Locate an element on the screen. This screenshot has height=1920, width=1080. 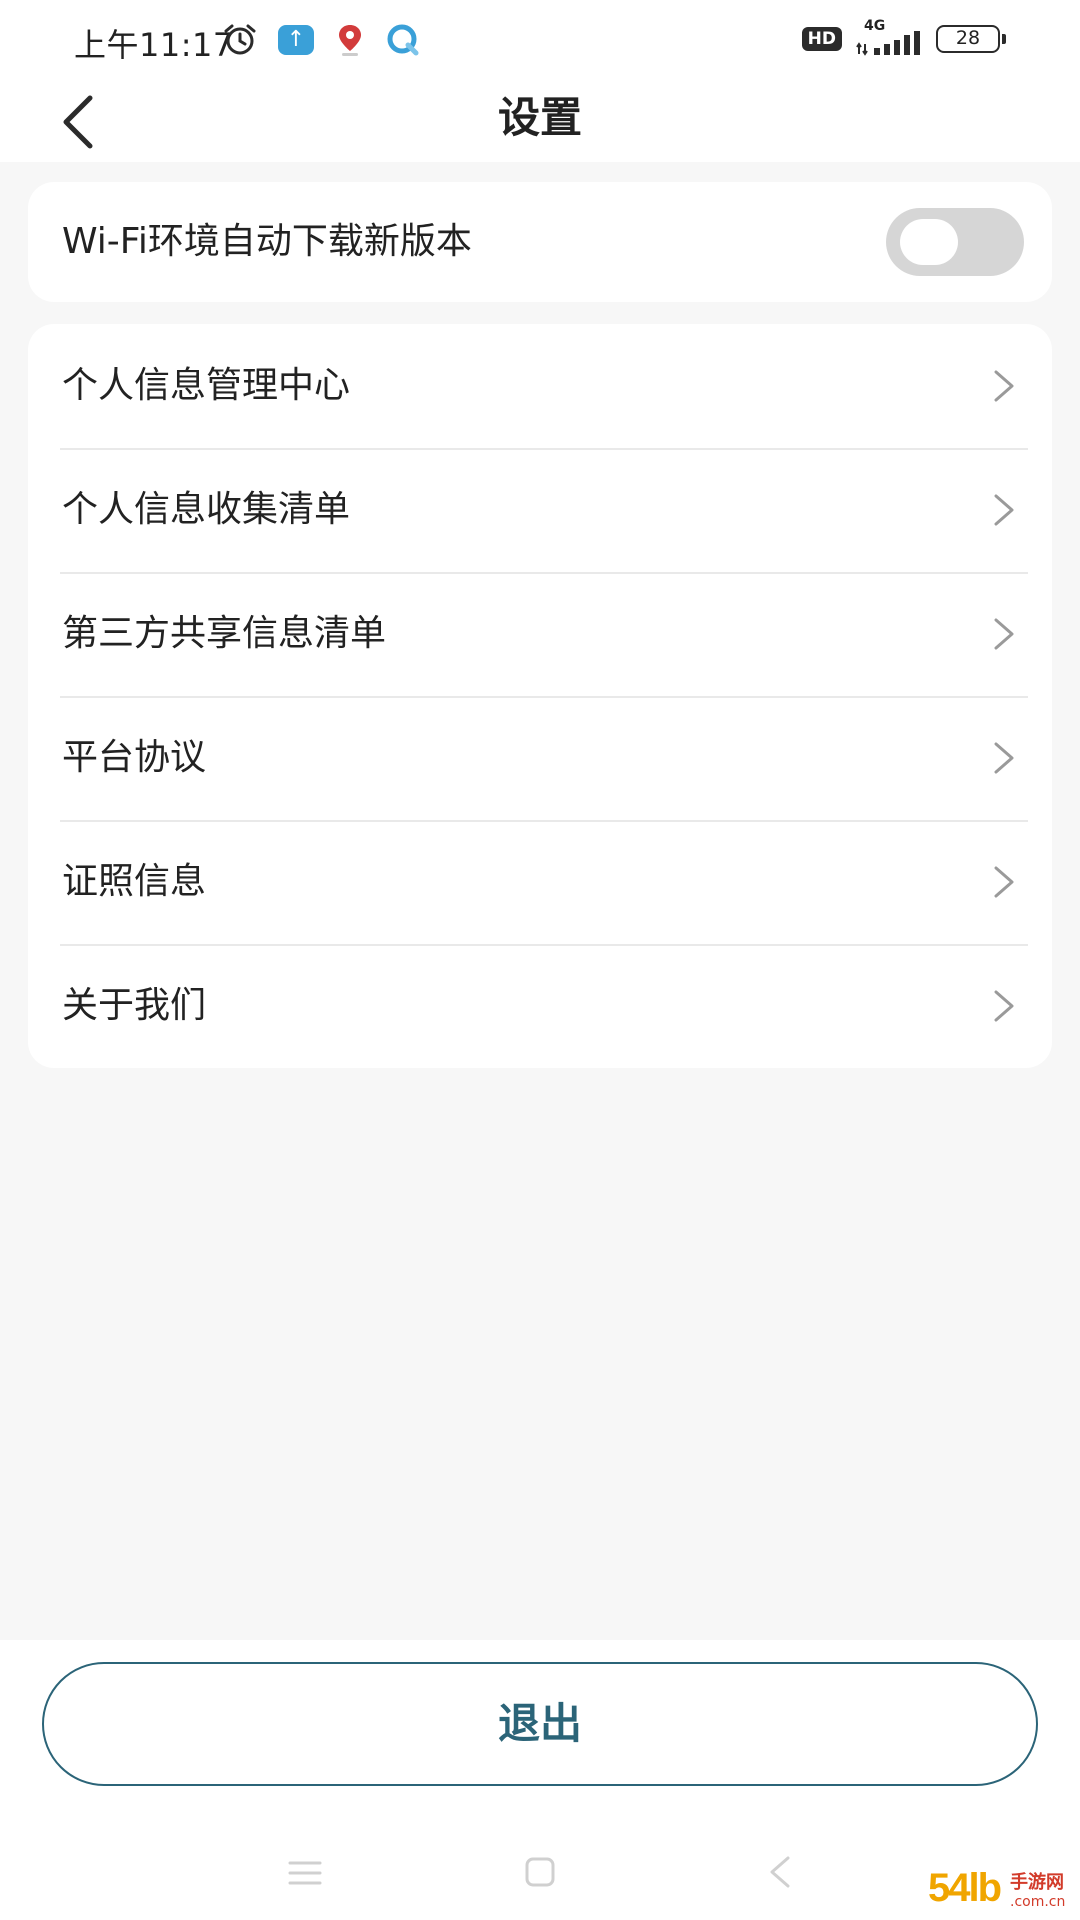
watermark-domain: .com.cn is located at coordinates (1038, 1902).